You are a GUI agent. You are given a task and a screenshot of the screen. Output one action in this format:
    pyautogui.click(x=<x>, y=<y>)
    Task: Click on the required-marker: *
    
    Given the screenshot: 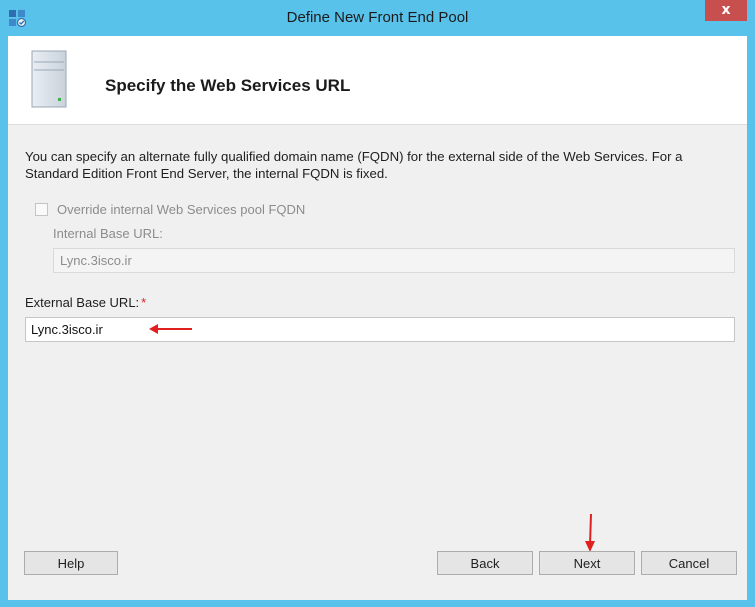 What is the action you would take?
    pyautogui.click(x=144, y=302)
    